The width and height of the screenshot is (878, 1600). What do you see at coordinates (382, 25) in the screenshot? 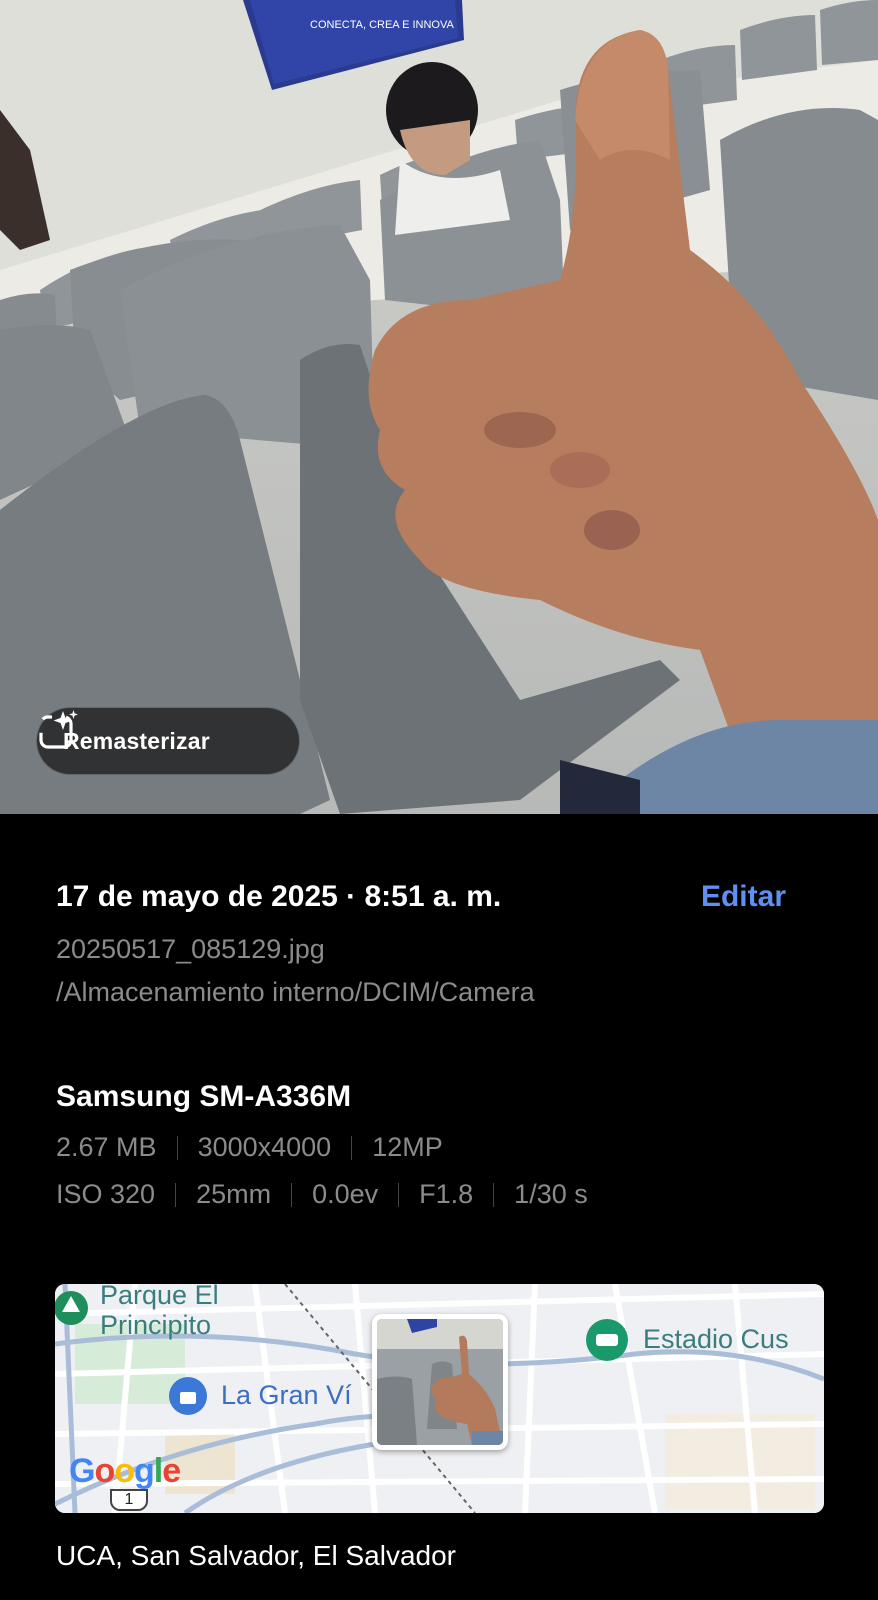
I see `projector-text: CONECTA, CREA E INNOVA` at bounding box center [382, 25].